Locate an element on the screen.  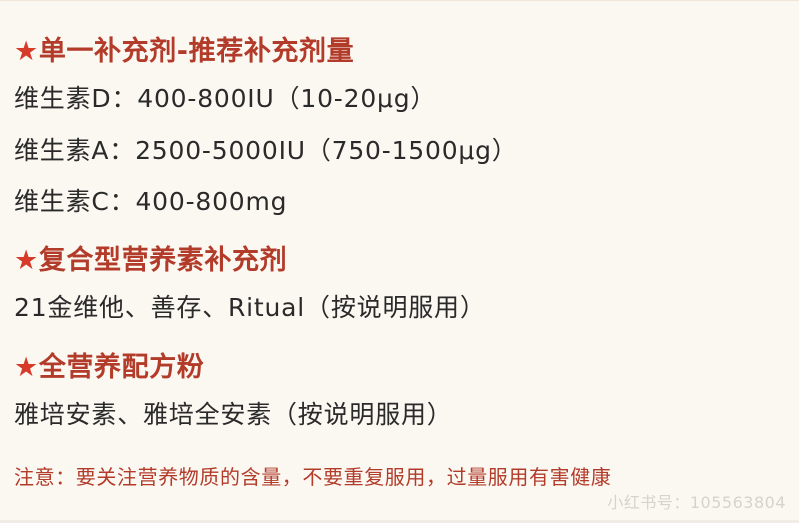
heading-text: 全营养配方粉 is located at coordinates (121, 367).